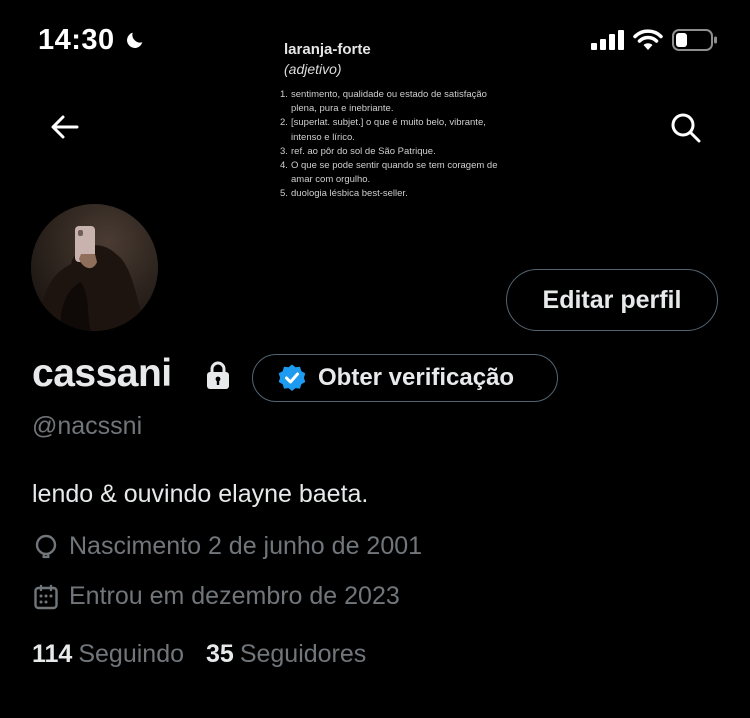  I want to click on followers-link: 35 Seguidores, so click(286, 654).